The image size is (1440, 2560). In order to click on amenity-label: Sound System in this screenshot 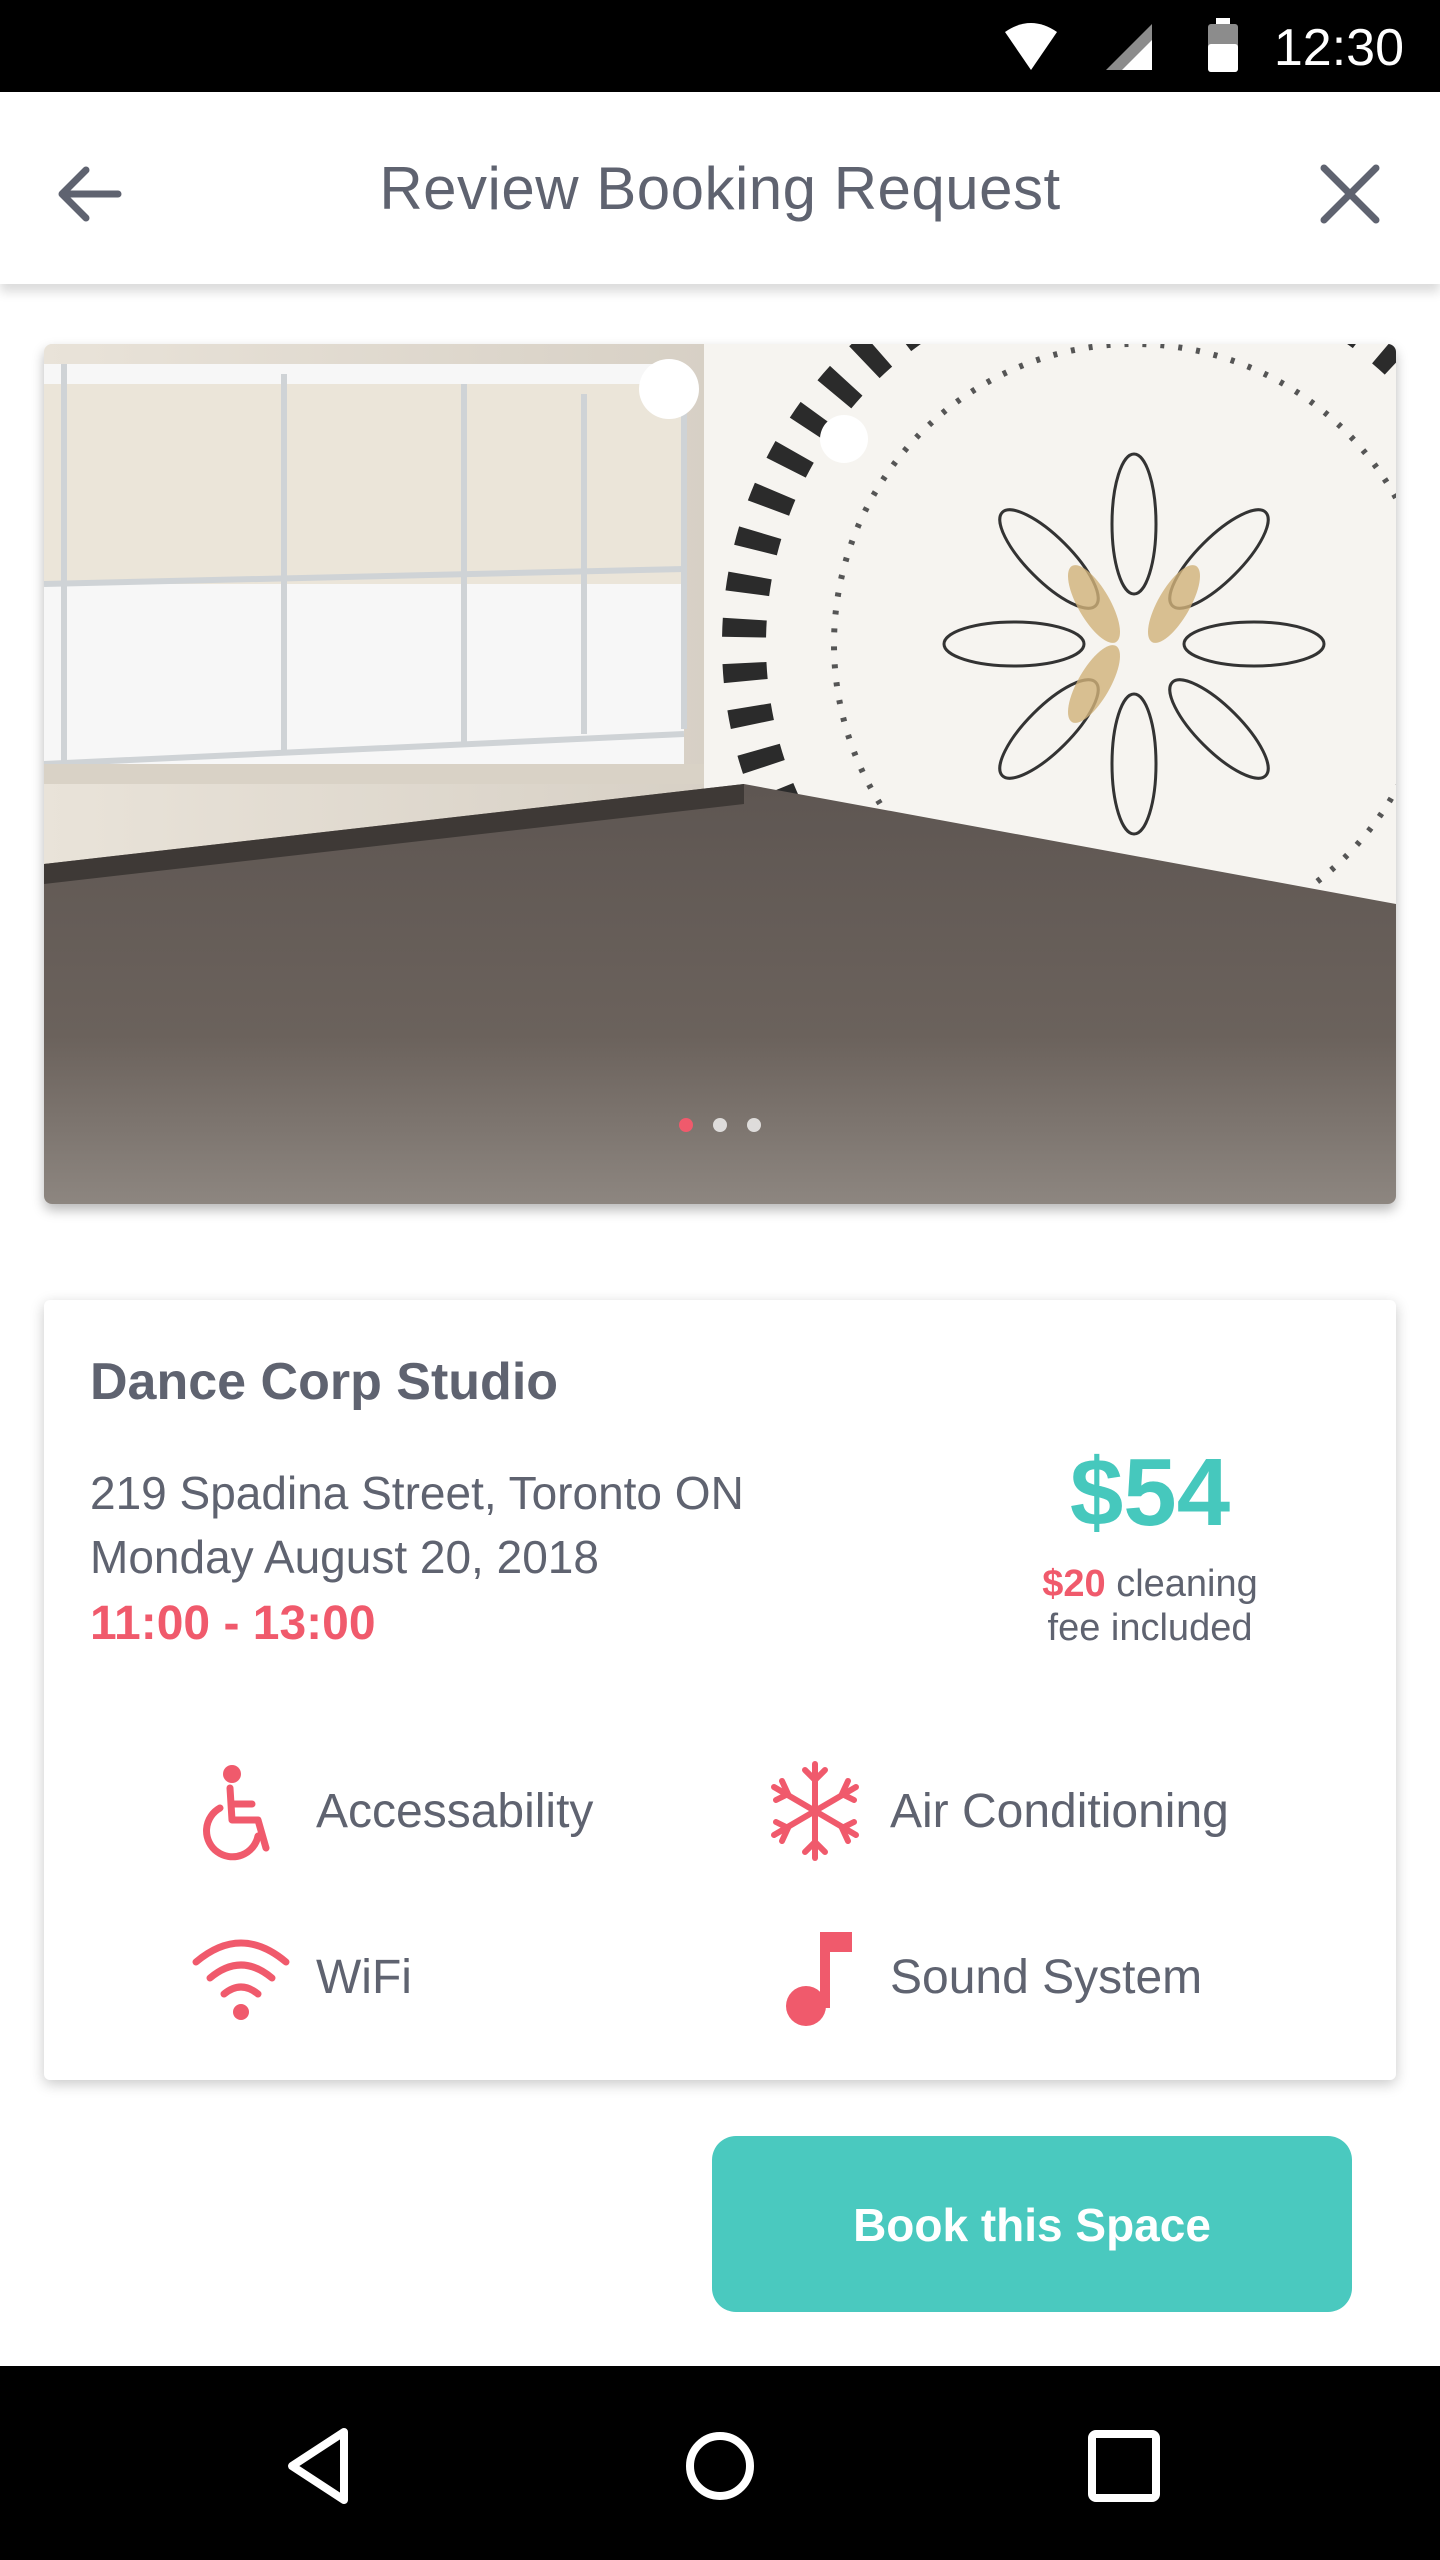, I will do `click(1046, 1977)`.